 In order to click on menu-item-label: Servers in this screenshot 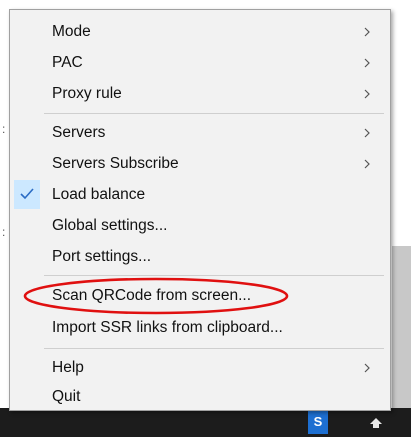, I will do `click(79, 132)`.